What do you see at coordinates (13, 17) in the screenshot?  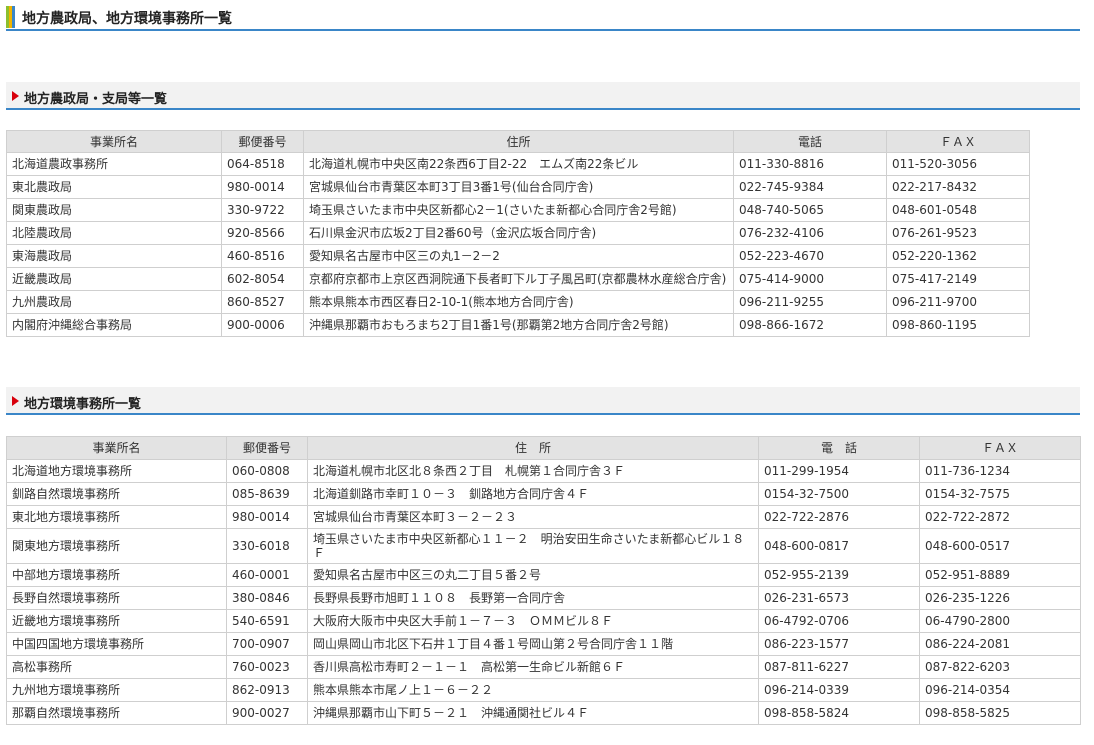 I see `title-accent-blue` at bounding box center [13, 17].